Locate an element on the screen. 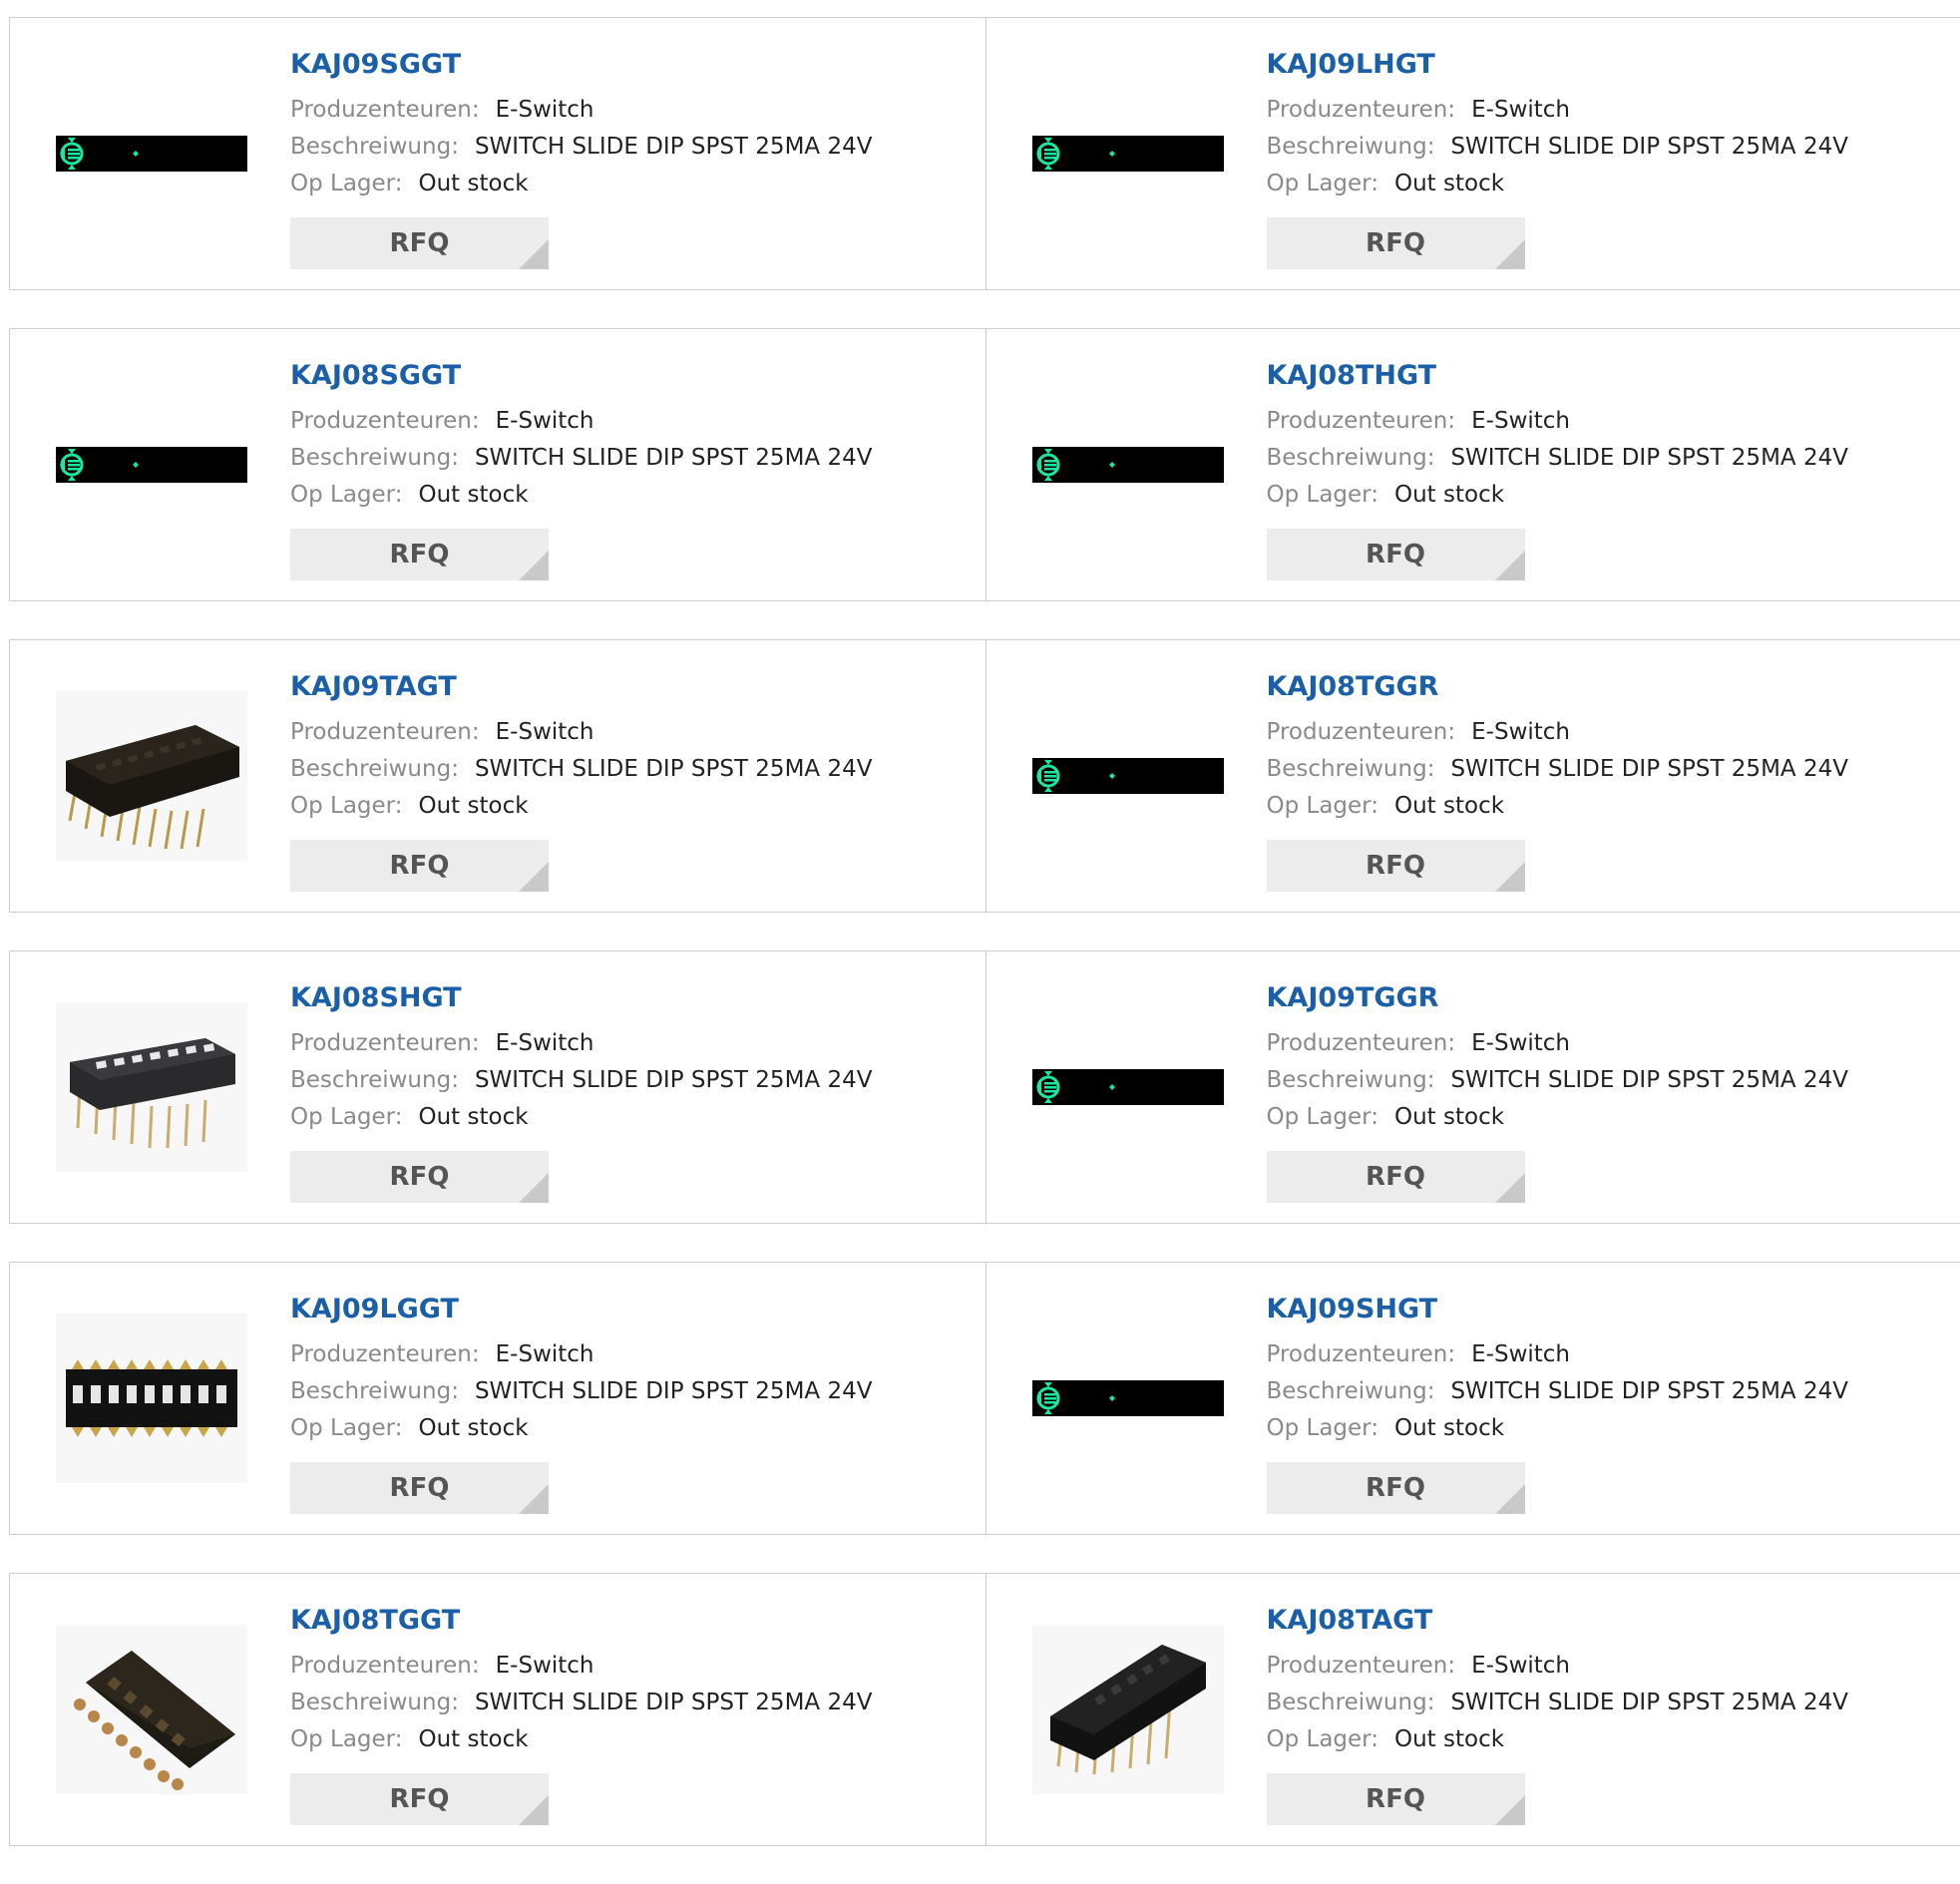 This screenshot has width=1960, height=1884. part-number-link: KAJ09LGGT is located at coordinates (581, 1309).